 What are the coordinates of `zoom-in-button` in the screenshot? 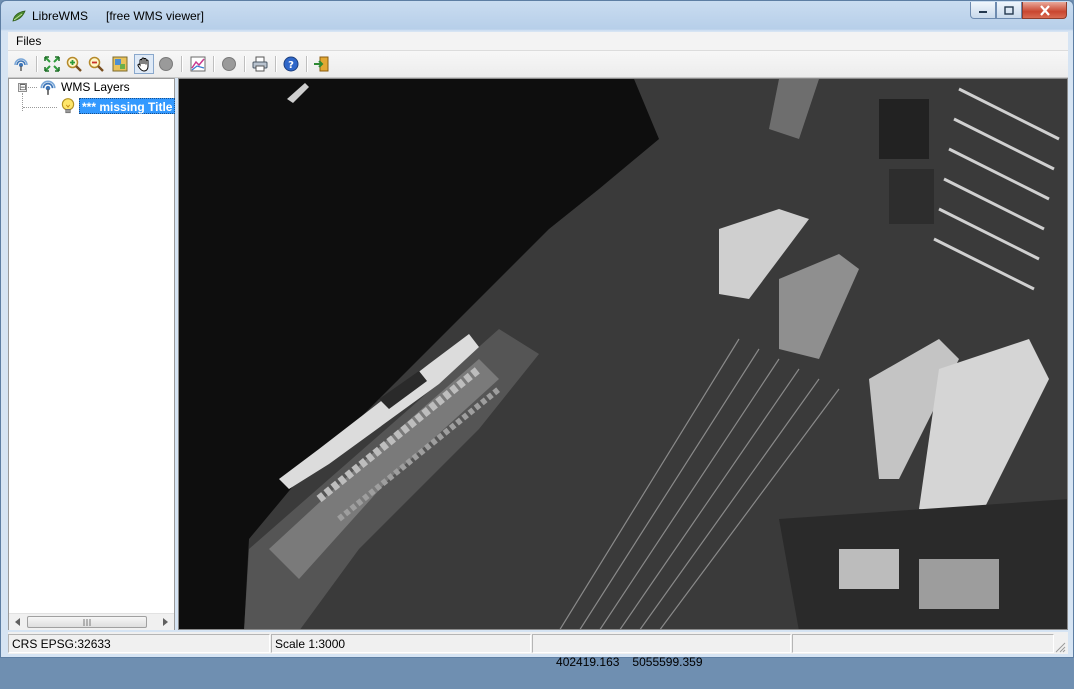 It's located at (74, 64).